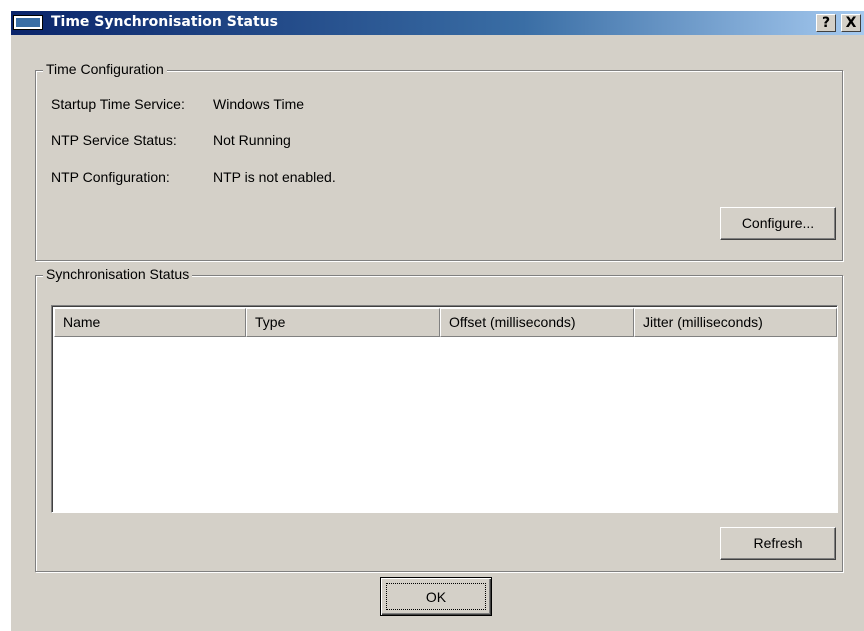  What do you see at coordinates (114, 140) in the screenshot?
I see `ntp-service-status-label: NTP Service Status:` at bounding box center [114, 140].